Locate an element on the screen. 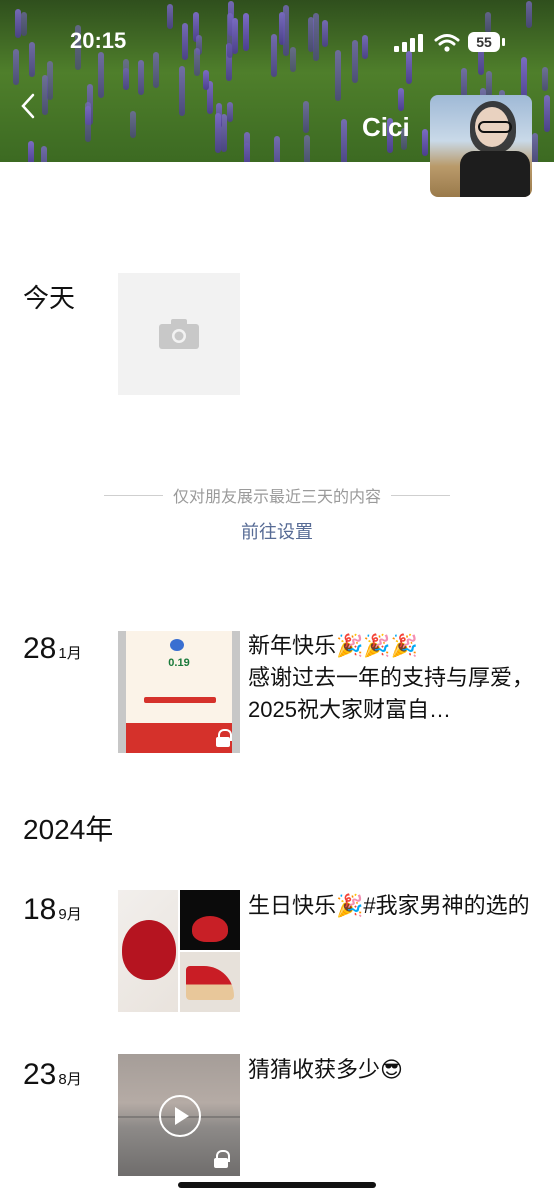  post-day: 28 is located at coordinates (40, 648).